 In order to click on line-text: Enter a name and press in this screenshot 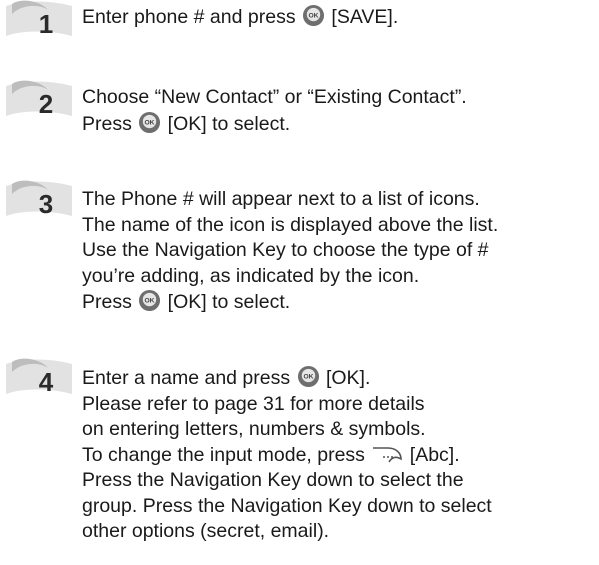, I will do `click(189, 378)`.